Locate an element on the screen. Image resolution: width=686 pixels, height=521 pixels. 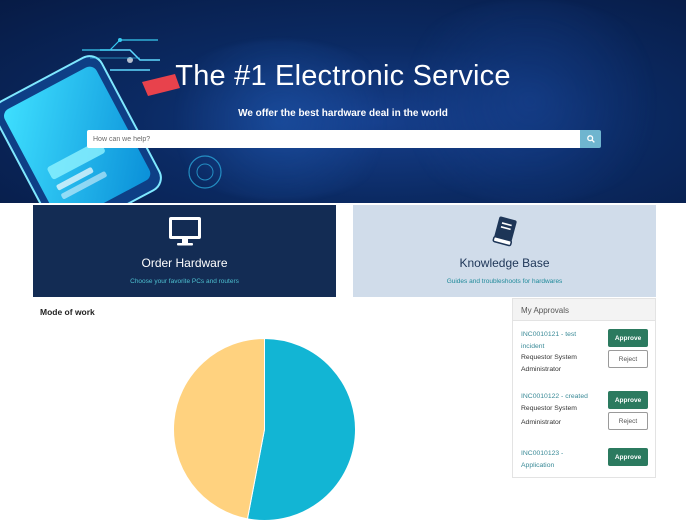
approval-link: INC0010121 - test is located at coordinates (562, 335).